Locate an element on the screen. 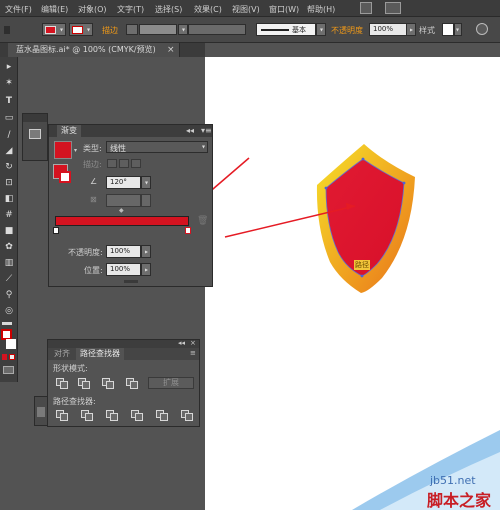 The image size is (500, 510). stop-location-dropdown: ▸ is located at coordinates (146, 269).